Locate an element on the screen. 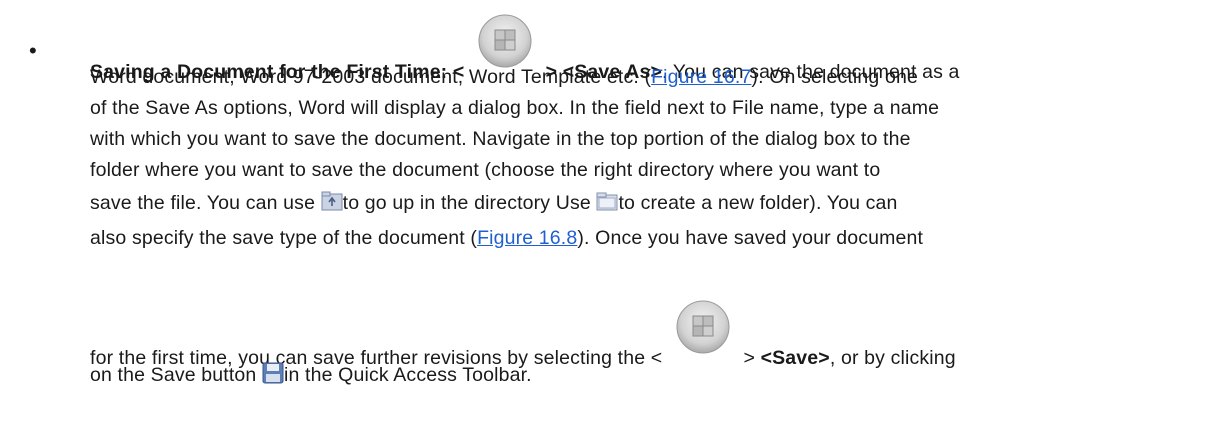 The image size is (1220, 434). save-icon is located at coordinates (273, 373).